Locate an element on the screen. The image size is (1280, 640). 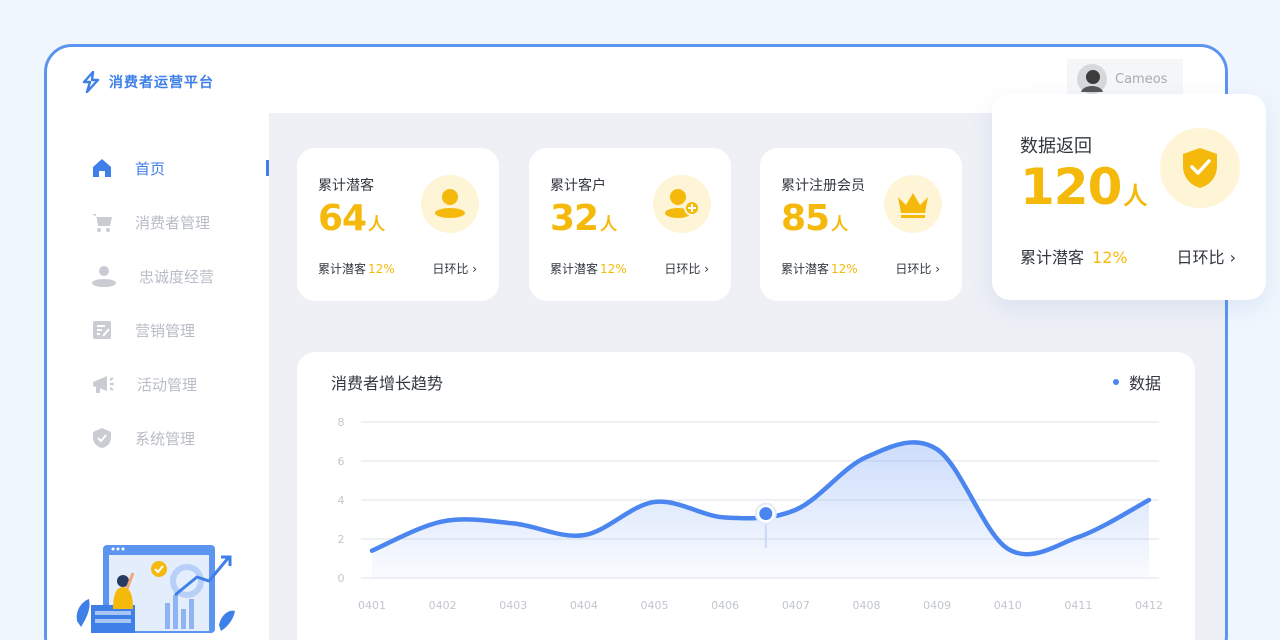
y-tick-label: 2 is located at coordinates (341, 539).